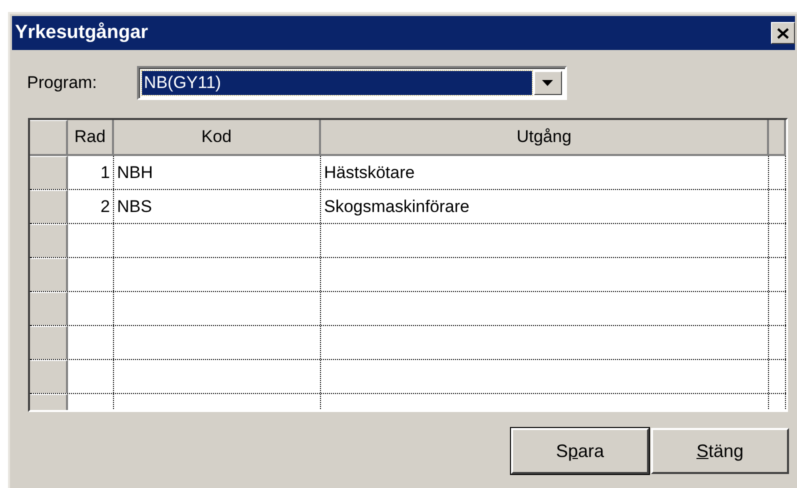 This screenshot has width=797, height=488. What do you see at coordinates (91, 137) in the screenshot?
I see `column-header: Rad` at bounding box center [91, 137].